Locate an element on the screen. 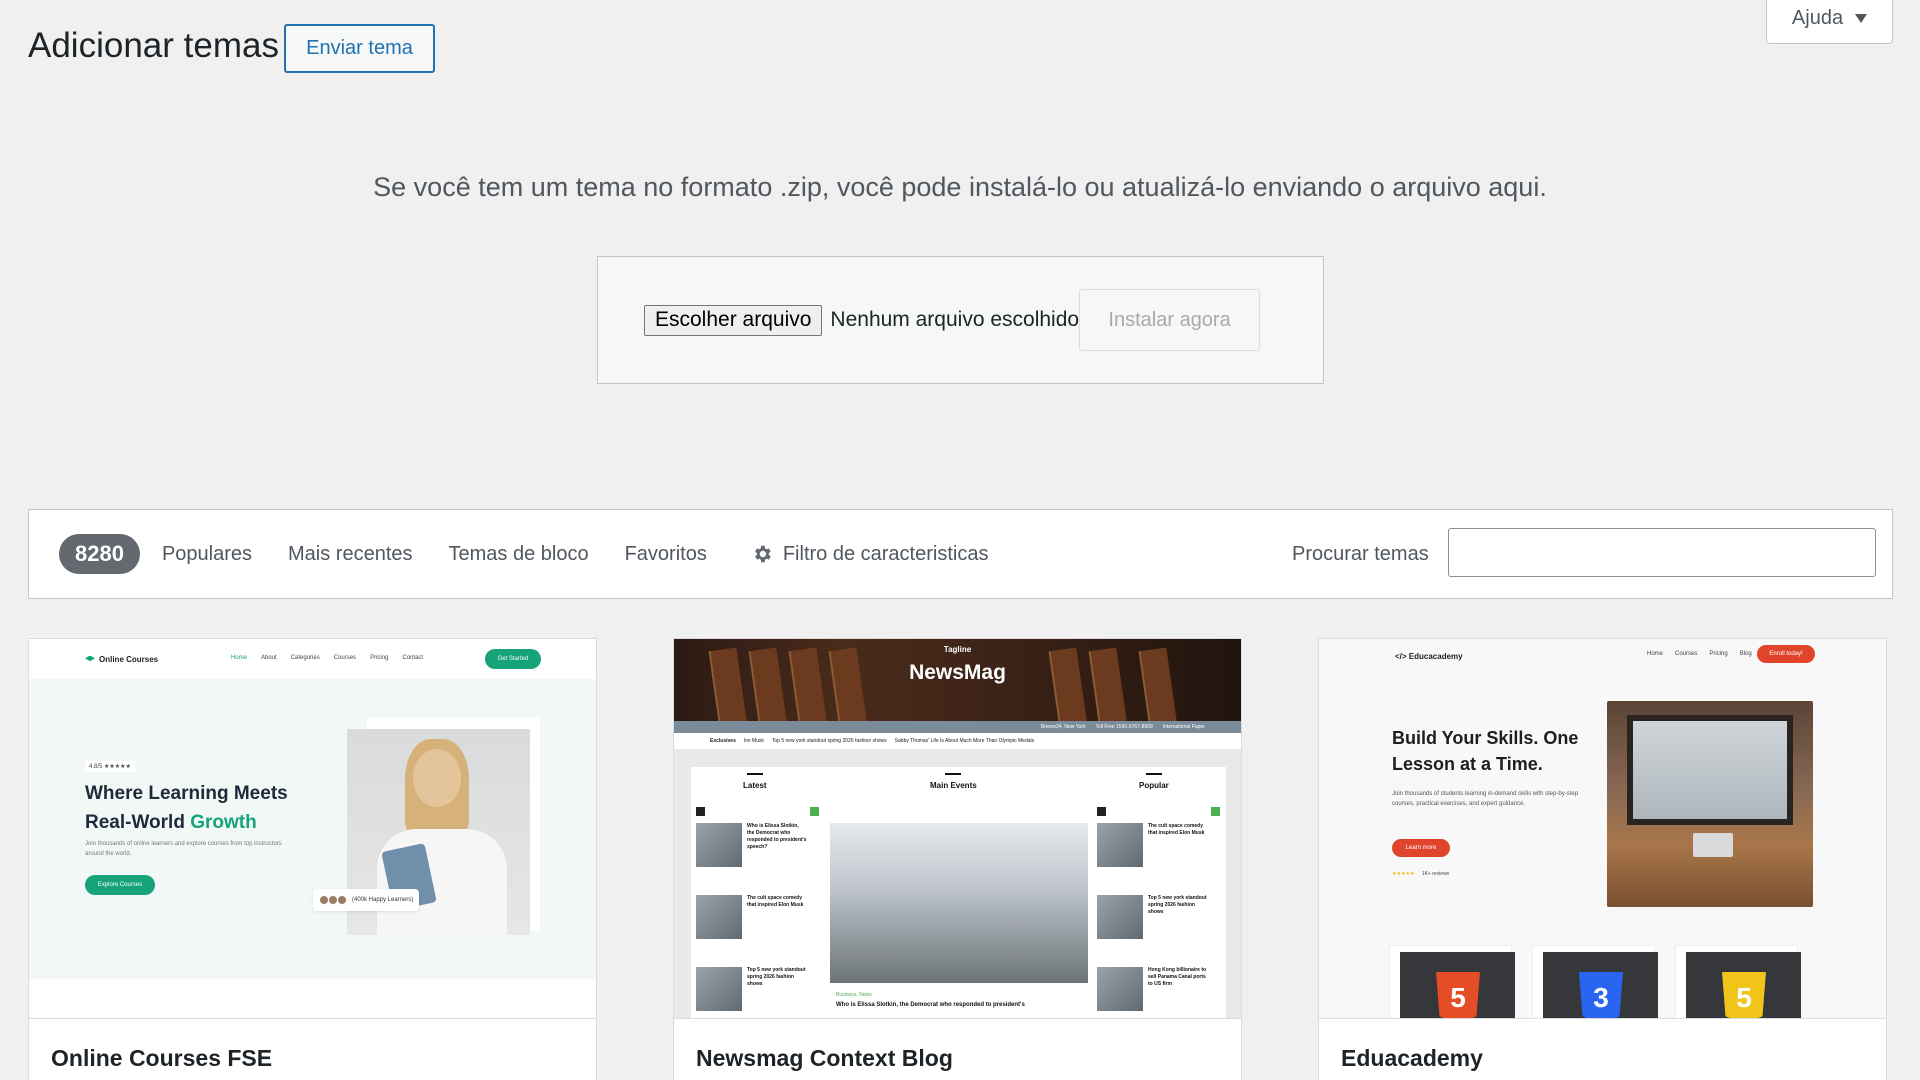  tech-card-bg: 5 is located at coordinates (1457, 985).